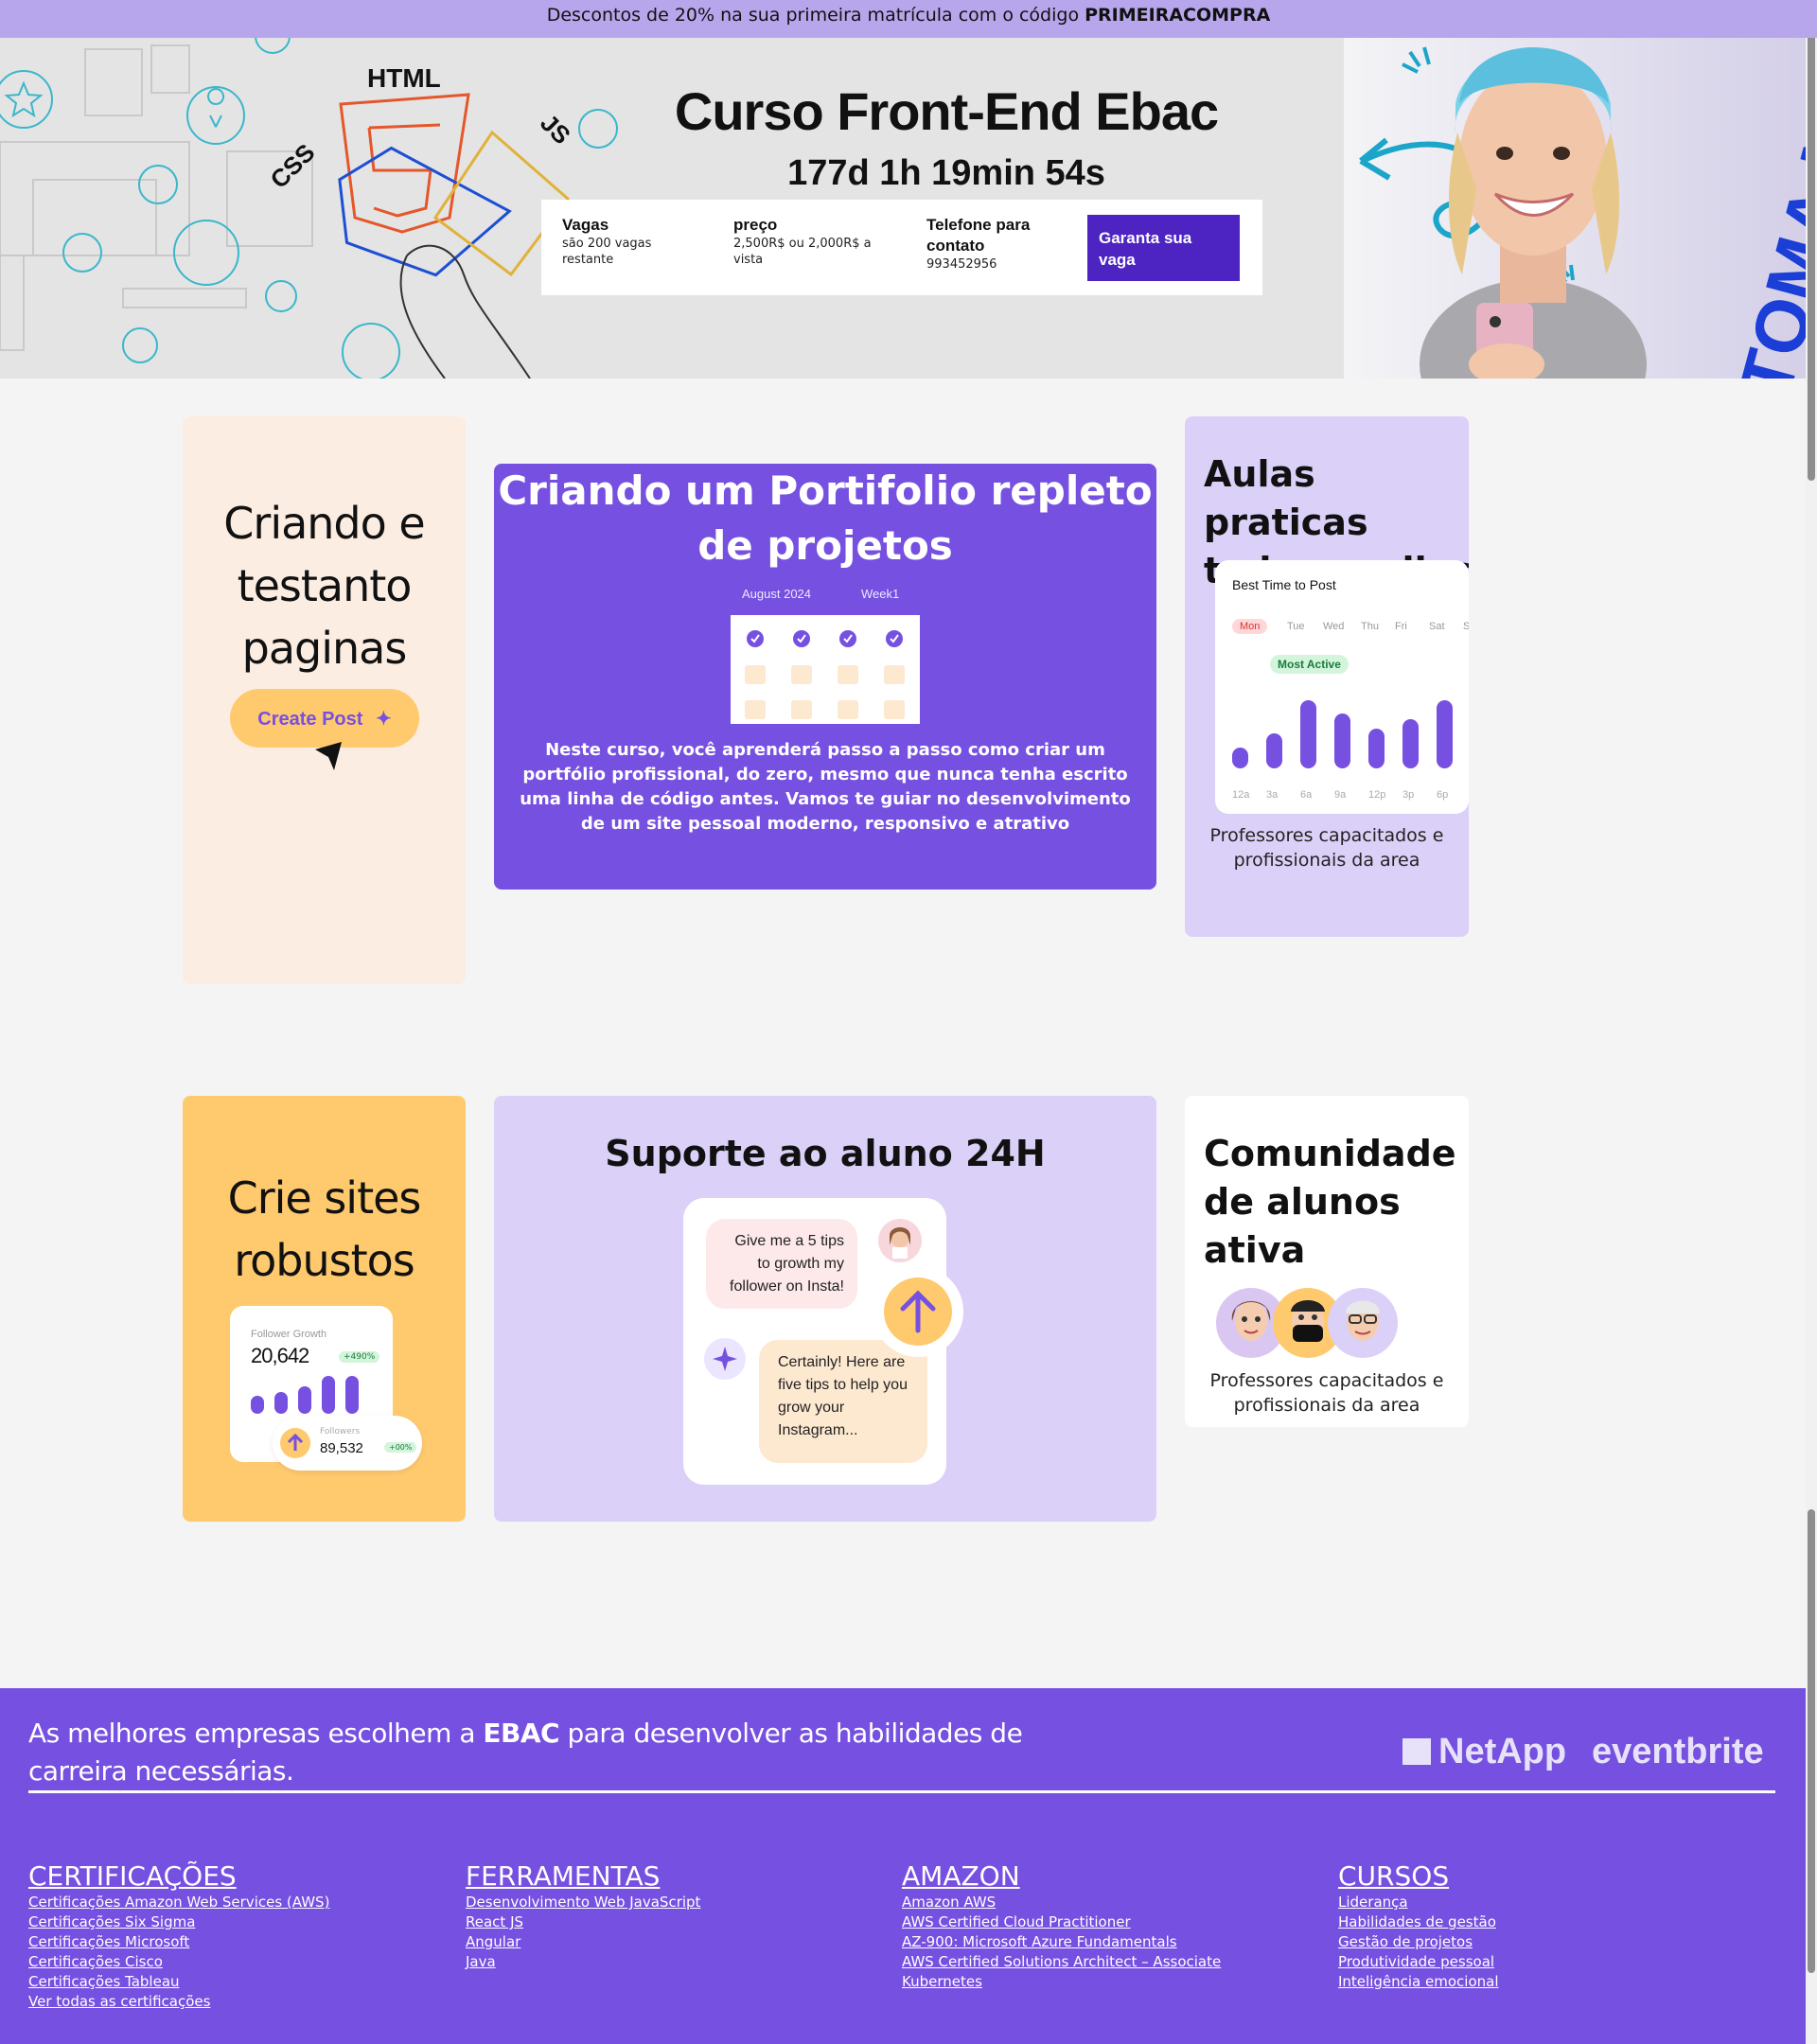 The image size is (1817, 2044). I want to click on footer-link: Desenvolvimento Web JavaScript, so click(583, 1902).